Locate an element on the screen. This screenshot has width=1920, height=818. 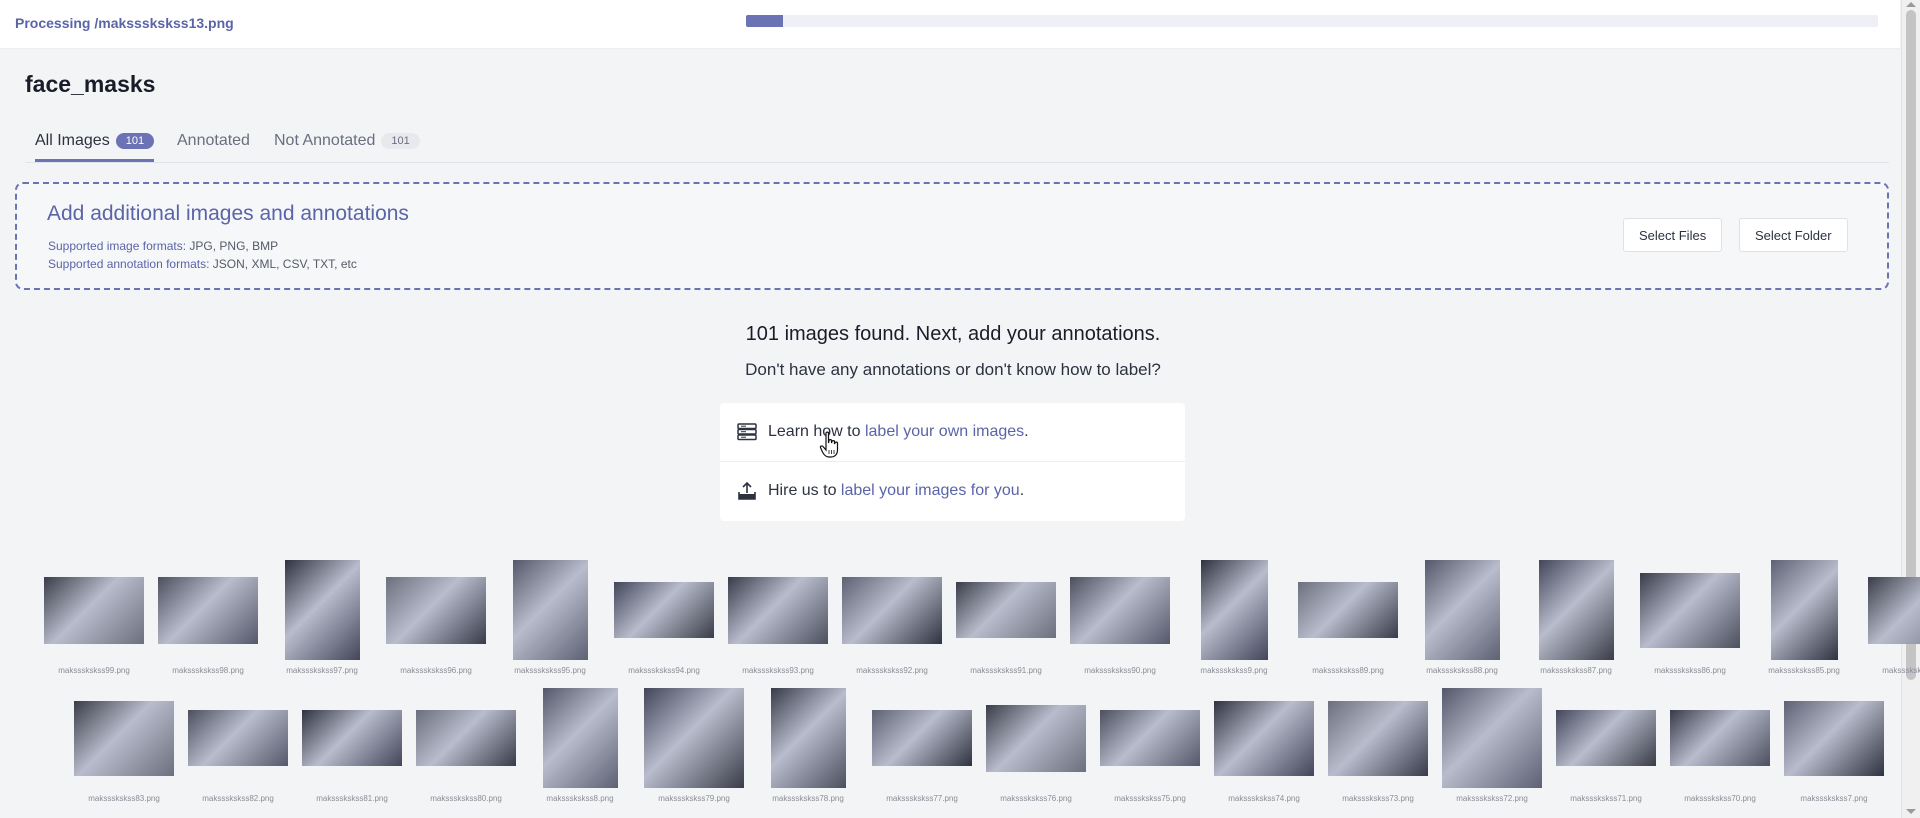
tab-label: Annotated is located at coordinates (213, 140).